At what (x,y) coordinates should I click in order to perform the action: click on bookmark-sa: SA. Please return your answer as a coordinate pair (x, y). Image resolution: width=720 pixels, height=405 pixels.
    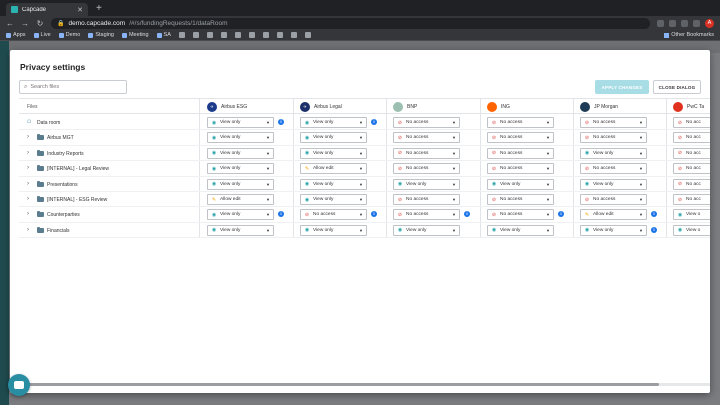
    Looking at the image, I should click on (163, 35).